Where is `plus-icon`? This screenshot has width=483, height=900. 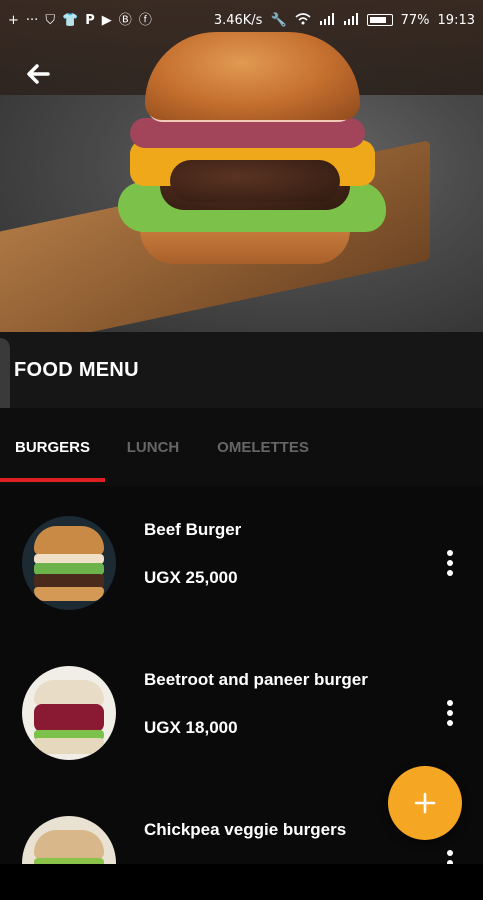 plus-icon is located at coordinates (425, 803).